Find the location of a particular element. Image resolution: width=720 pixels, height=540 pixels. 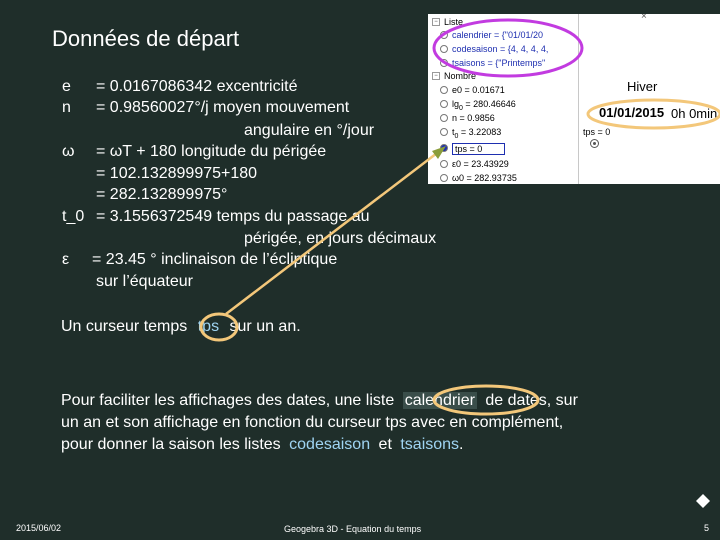

footer-date: 2015/06/02 is located at coordinates (39, 528).